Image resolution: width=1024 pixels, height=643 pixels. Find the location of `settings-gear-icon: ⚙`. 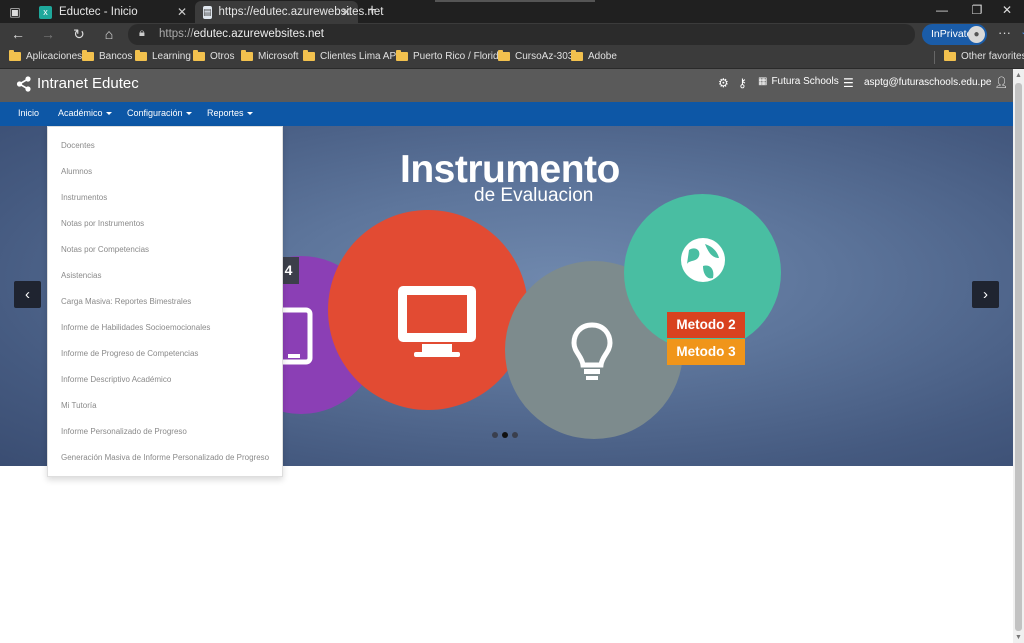

settings-gear-icon: ⚙ is located at coordinates (723, 83).